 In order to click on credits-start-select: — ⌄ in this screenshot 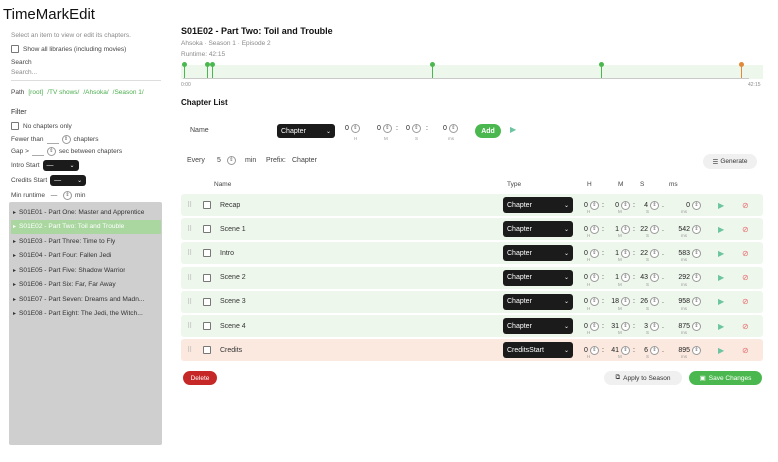, I will do `click(68, 180)`.